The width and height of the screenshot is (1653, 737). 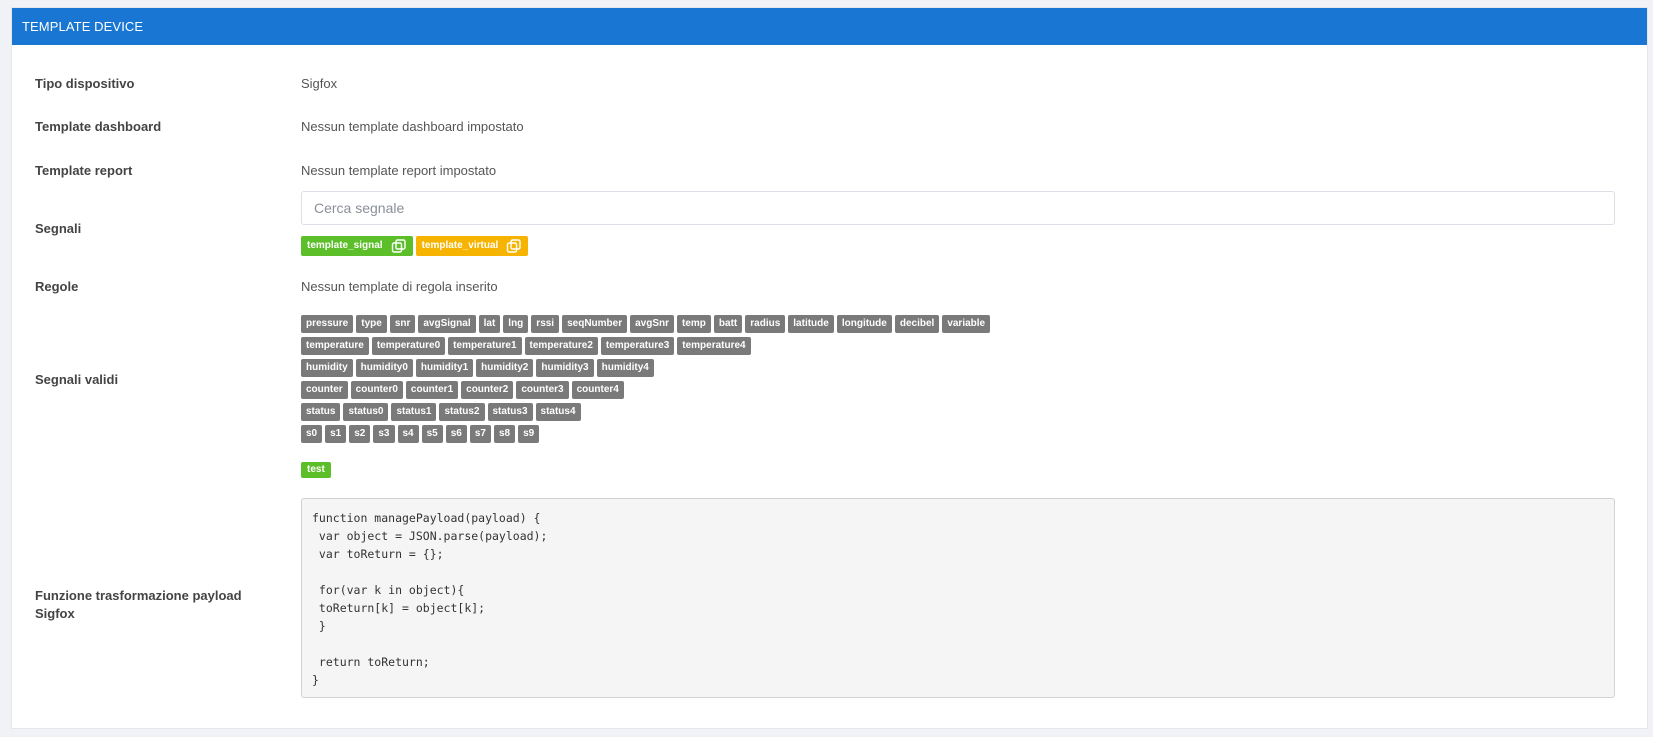 What do you see at coordinates (408, 346) in the screenshot?
I see `valid-signal-chip: temperature0` at bounding box center [408, 346].